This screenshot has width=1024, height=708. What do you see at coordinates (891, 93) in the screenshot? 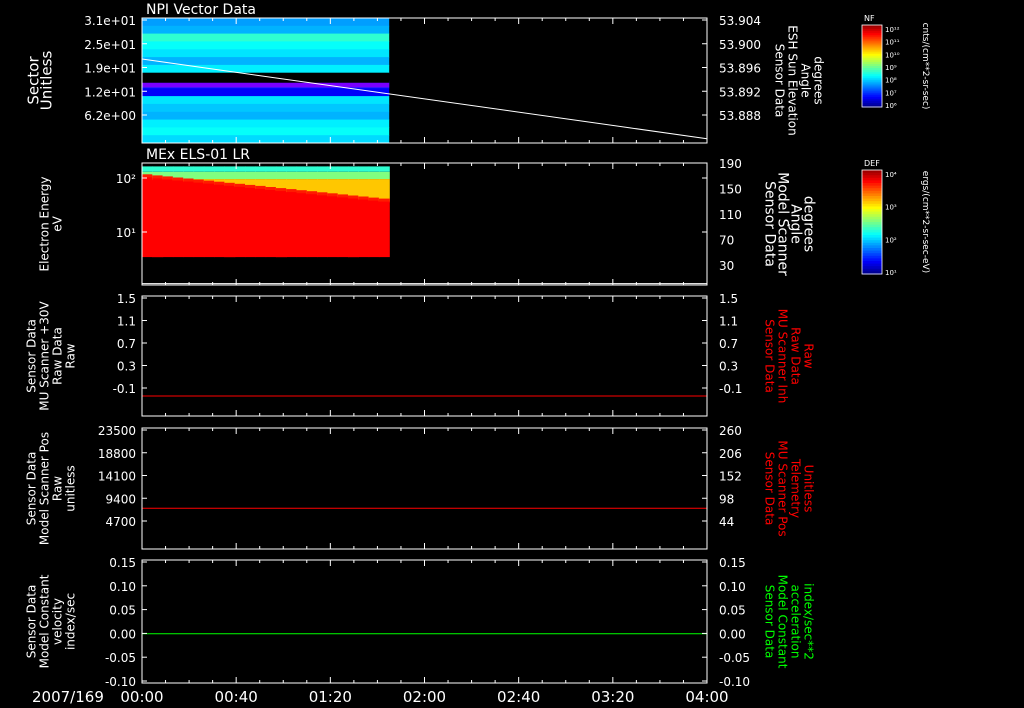
I see `colorbar-tick-label: 10⁷` at bounding box center [891, 93].